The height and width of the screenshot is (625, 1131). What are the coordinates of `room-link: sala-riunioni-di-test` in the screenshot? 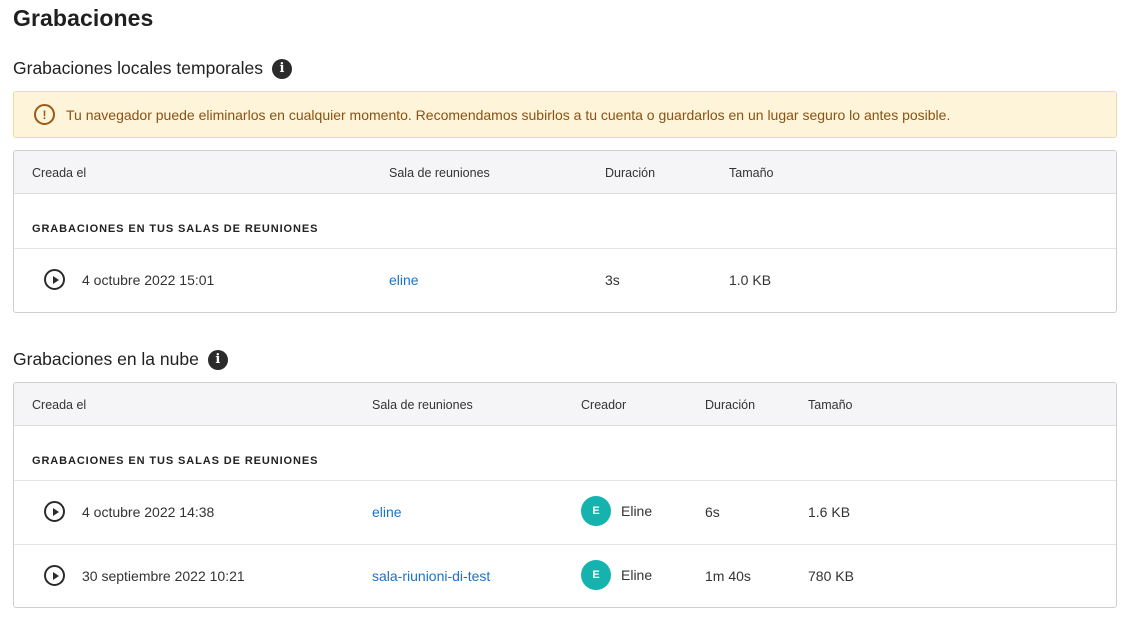 It's located at (431, 576).